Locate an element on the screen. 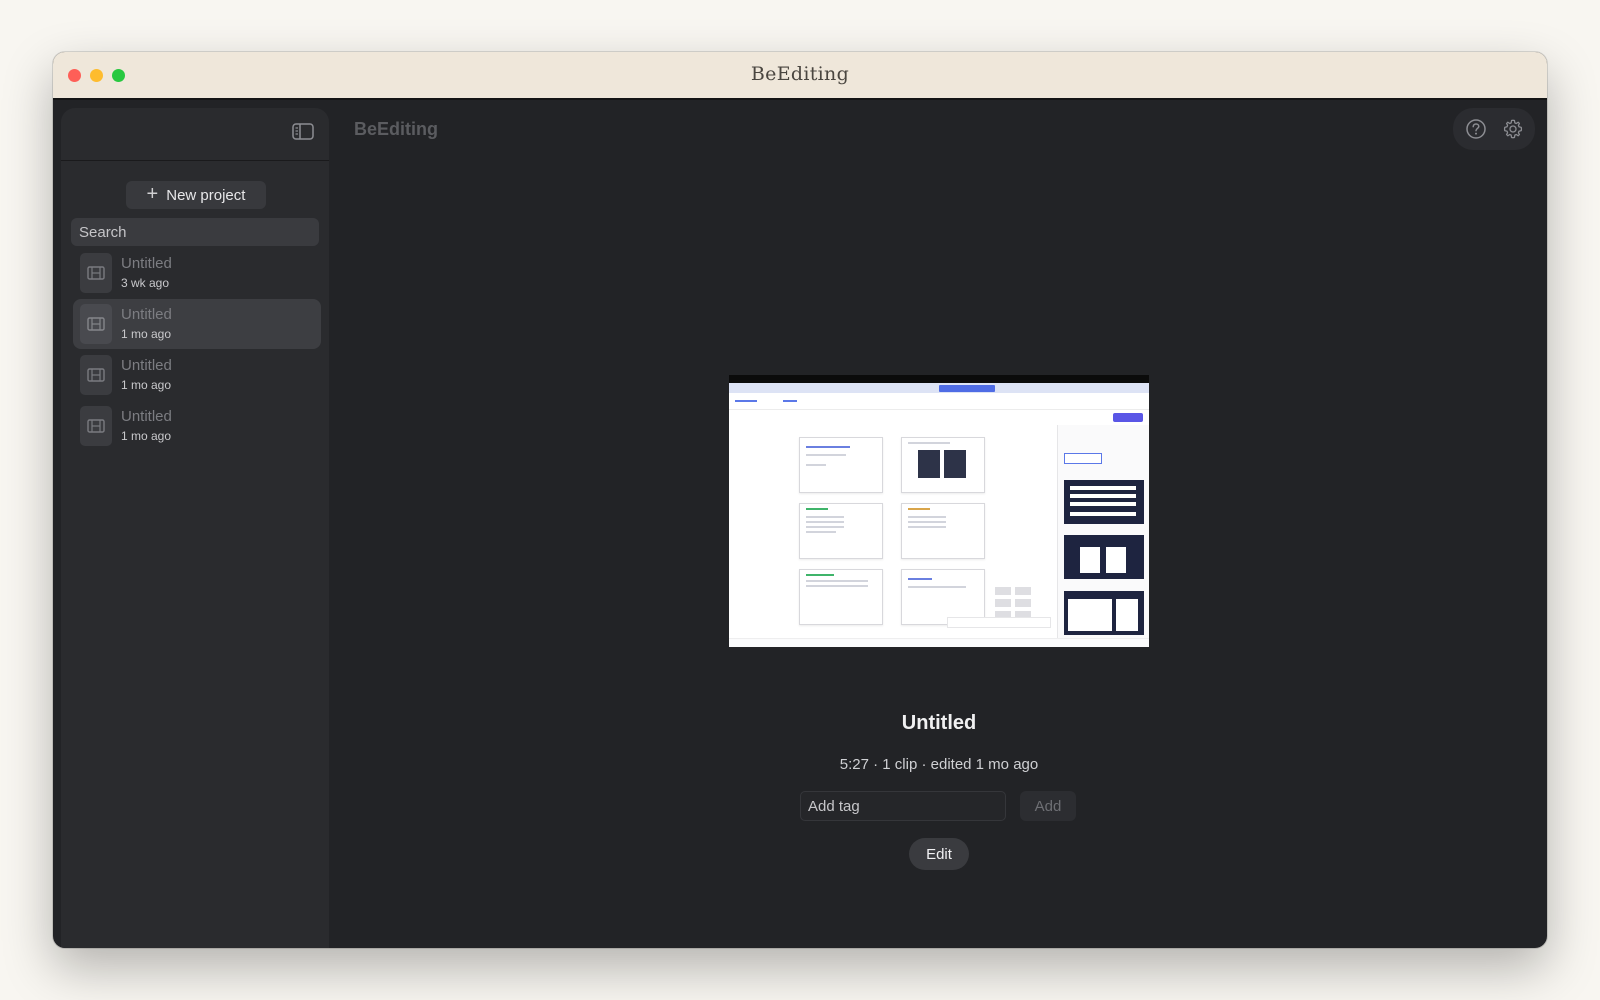 This screenshot has height=1000, width=1600. project-item-selected: Untitled 1 mo ago is located at coordinates (197, 324).